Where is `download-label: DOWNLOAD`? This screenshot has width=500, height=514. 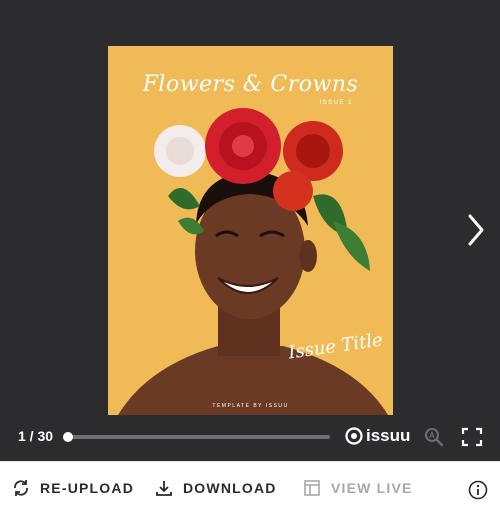 download-label: DOWNLOAD is located at coordinates (230, 488).